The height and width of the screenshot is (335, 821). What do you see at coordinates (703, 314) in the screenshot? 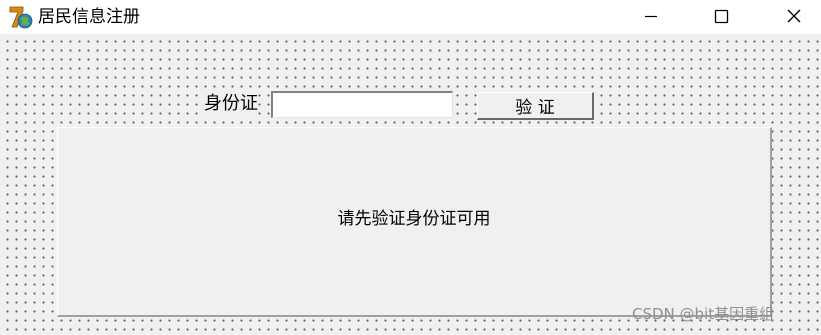
I see `watermark-text: CSDN @bit基因重组` at bounding box center [703, 314].